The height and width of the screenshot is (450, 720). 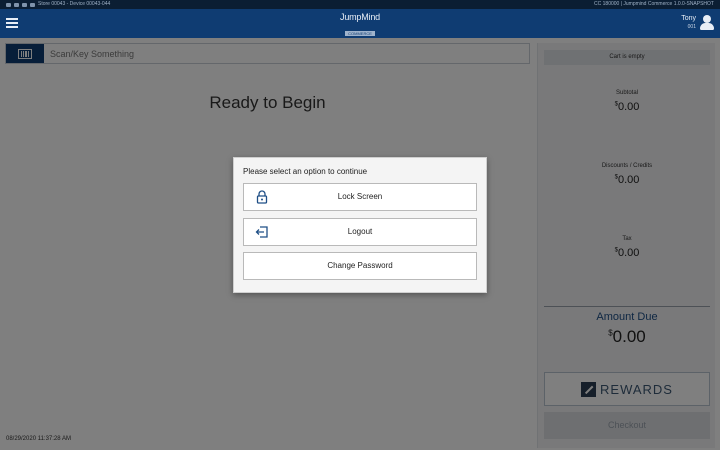 I want to click on status-bar-left: Store 00043 - Device 00043-044, so click(x=58, y=4).